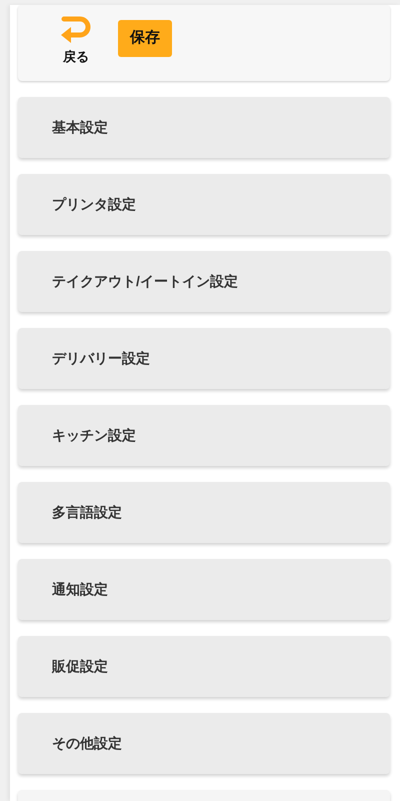 The width and height of the screenshot is (400, 801). What do you see at coordinates (204, 666) in the screenshot?
I see `settings-menu-item: 販促設定` at bounding box center [204, 666].